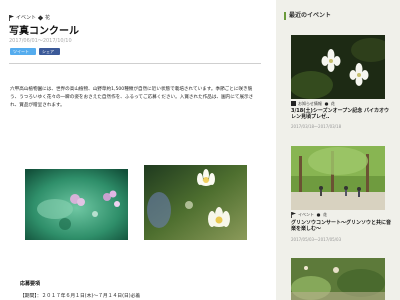  I want to click on sidebar-card-meta-1: お知らせ情報 花, so click(313, 104).